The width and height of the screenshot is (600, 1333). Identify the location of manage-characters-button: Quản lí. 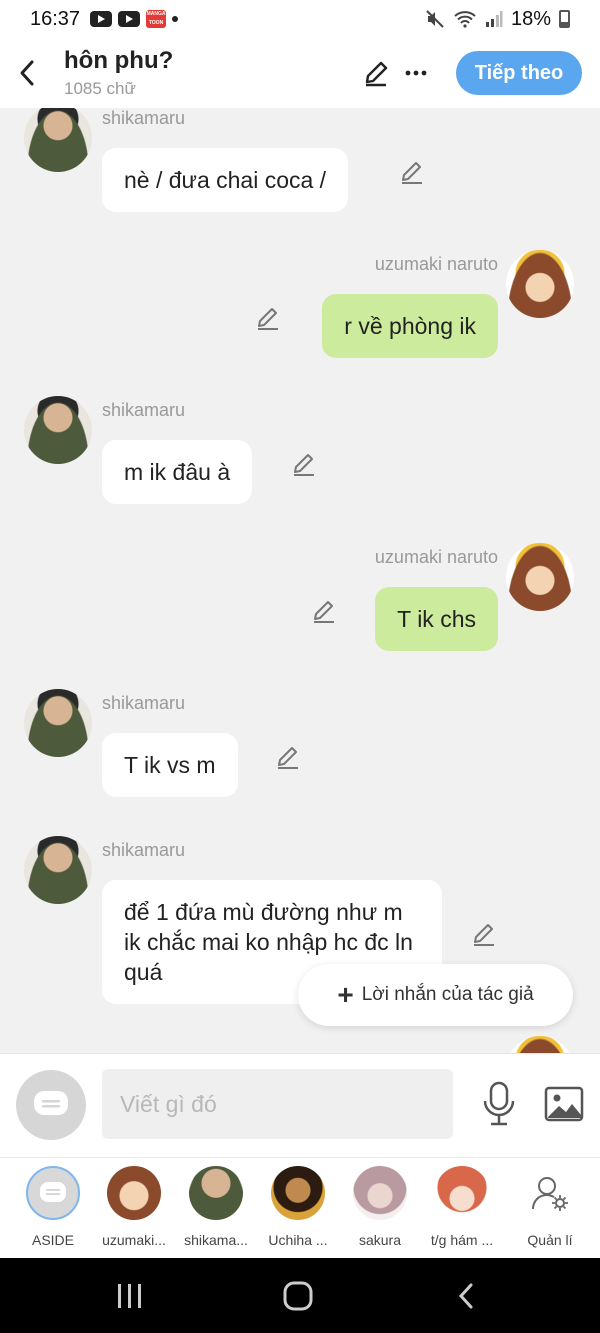
(550, 1207).